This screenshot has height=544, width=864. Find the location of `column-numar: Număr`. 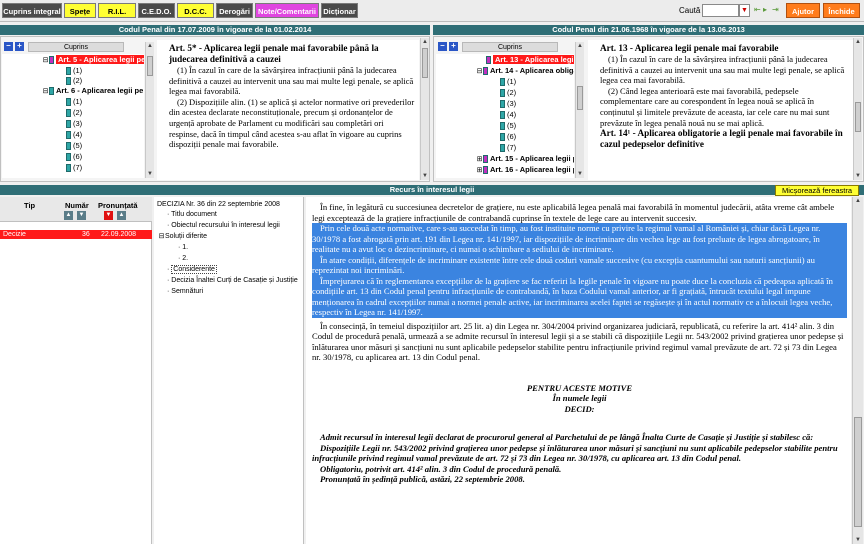

column-numar: Număr is located at coordinates (77, 205).